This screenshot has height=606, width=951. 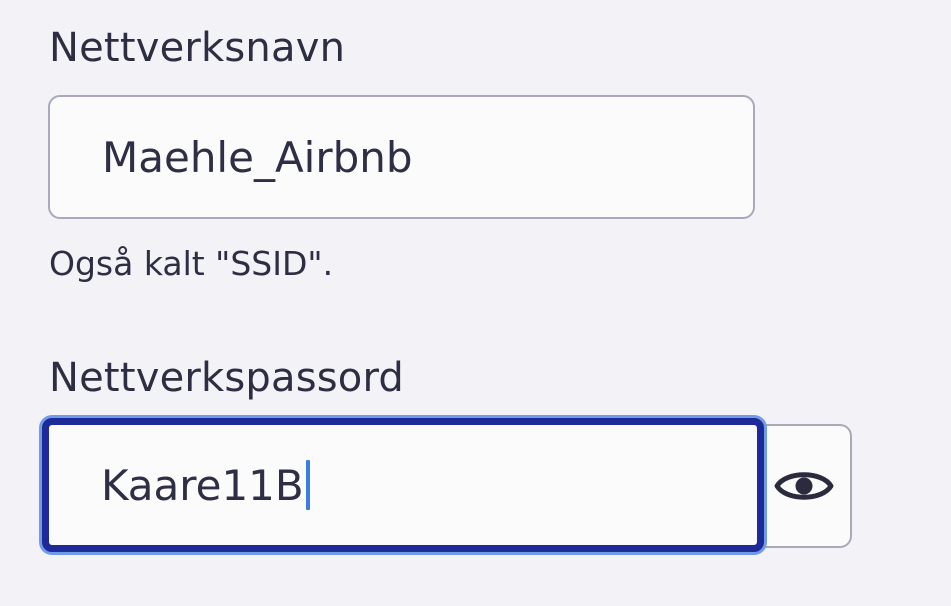 I want to click on network-password-label: Nettverkspassord, so click(x=227, y=378).